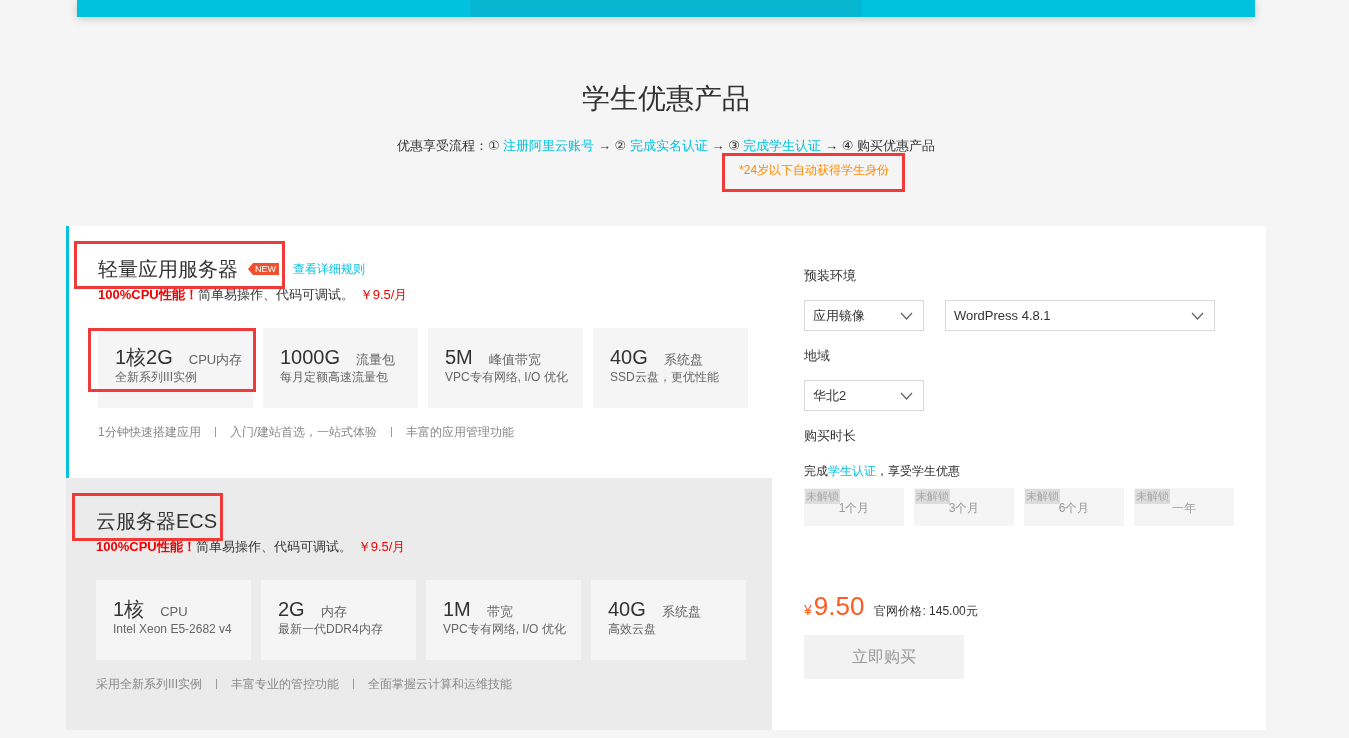 The height and width of the screenshot is (738, 1349). I want to click on feature-text: 丰富的应用管理功能, so click(460, 432).